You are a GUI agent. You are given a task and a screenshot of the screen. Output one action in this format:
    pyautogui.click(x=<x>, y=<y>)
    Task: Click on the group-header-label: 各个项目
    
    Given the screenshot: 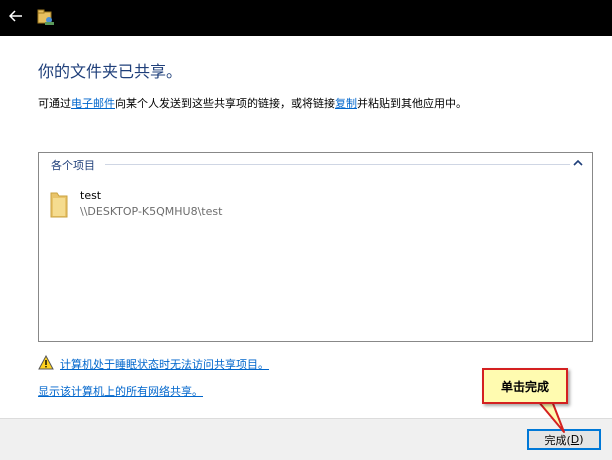 What is the action you would take?
    pyautogui.click(x=73, y=165)
    